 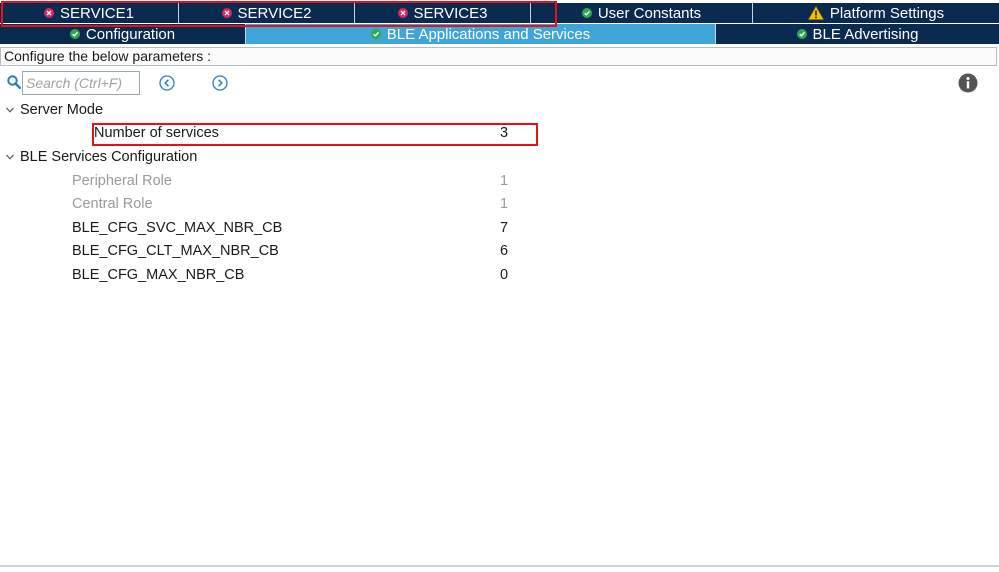 I want to click on tab-user-constants: User Constants, so click(x=642, y=13).